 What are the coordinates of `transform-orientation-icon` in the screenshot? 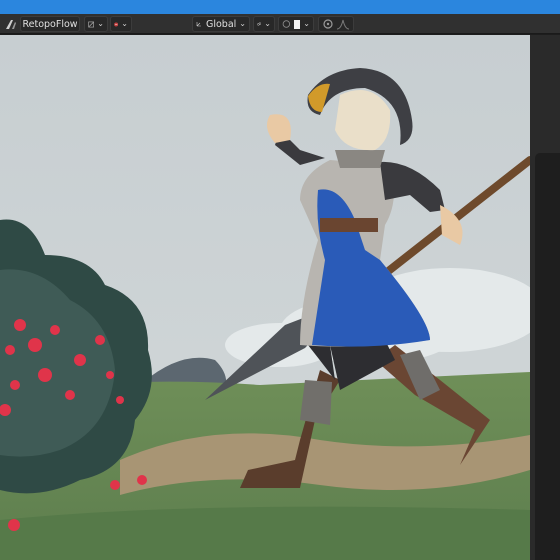 It's located at (198, 24).